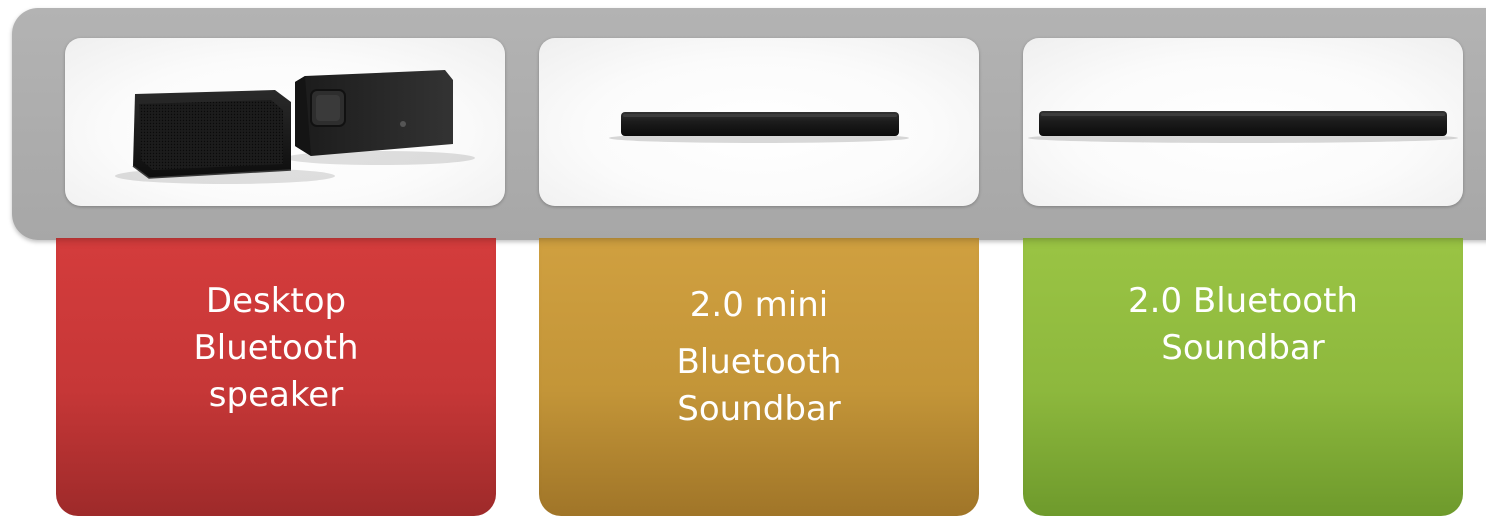 The image size is (1486, 517). I want to click on desktop-speaker-photo, so click(285, 122).